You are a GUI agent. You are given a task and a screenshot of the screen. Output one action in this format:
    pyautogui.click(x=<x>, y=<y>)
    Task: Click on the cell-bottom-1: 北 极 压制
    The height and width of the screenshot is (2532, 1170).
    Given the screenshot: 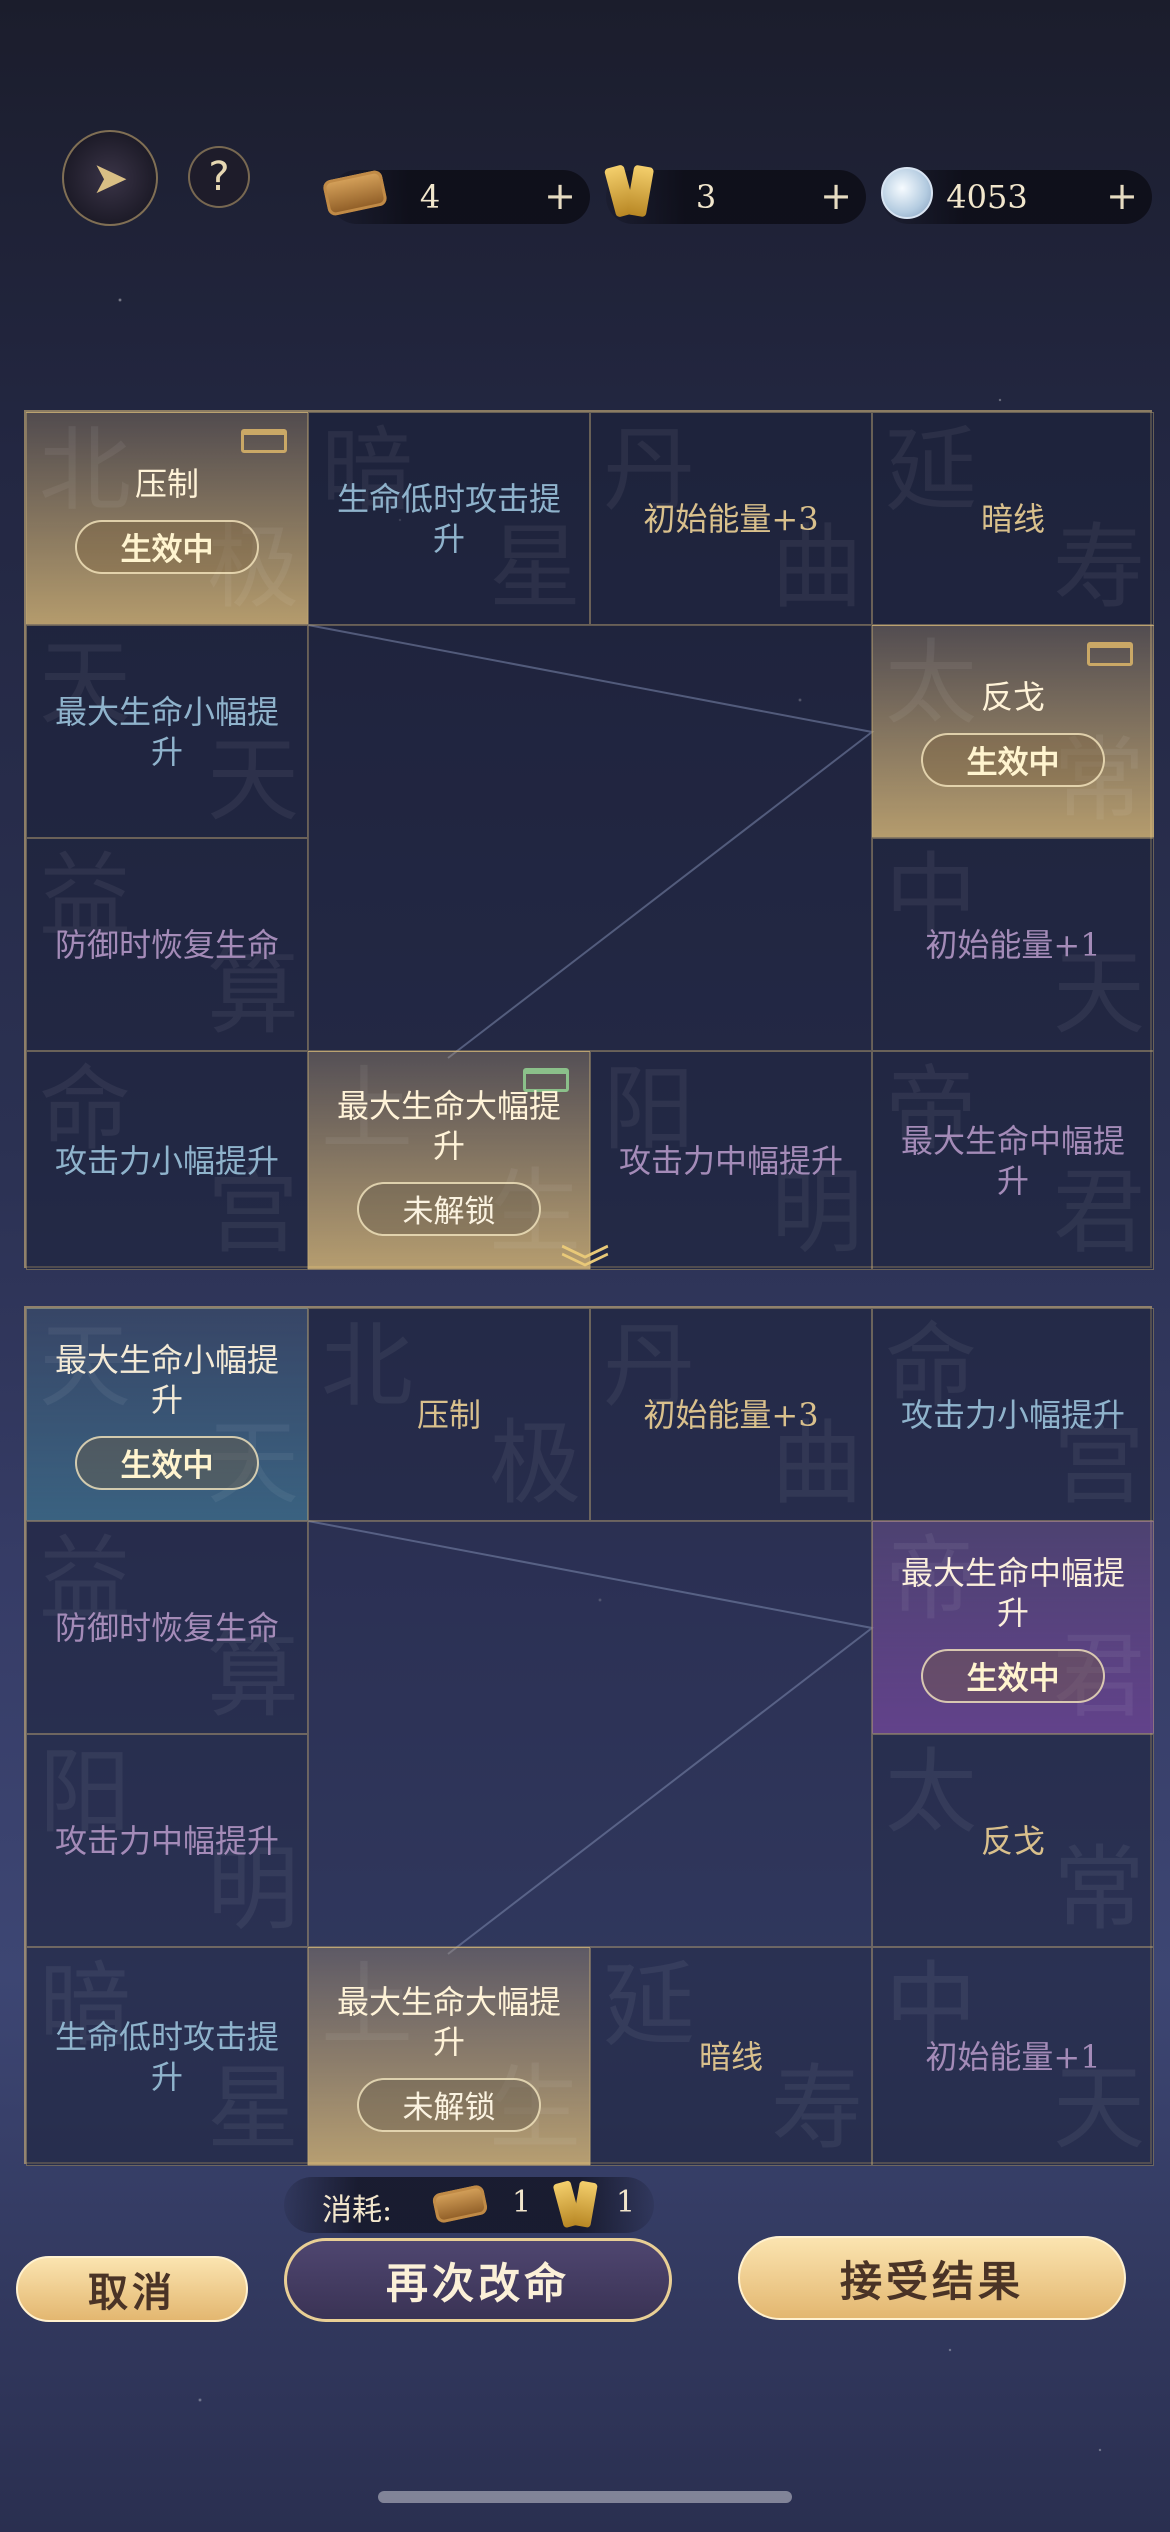 What is the action you would take?
    pyautogui.click(x=449, y=1414)
    